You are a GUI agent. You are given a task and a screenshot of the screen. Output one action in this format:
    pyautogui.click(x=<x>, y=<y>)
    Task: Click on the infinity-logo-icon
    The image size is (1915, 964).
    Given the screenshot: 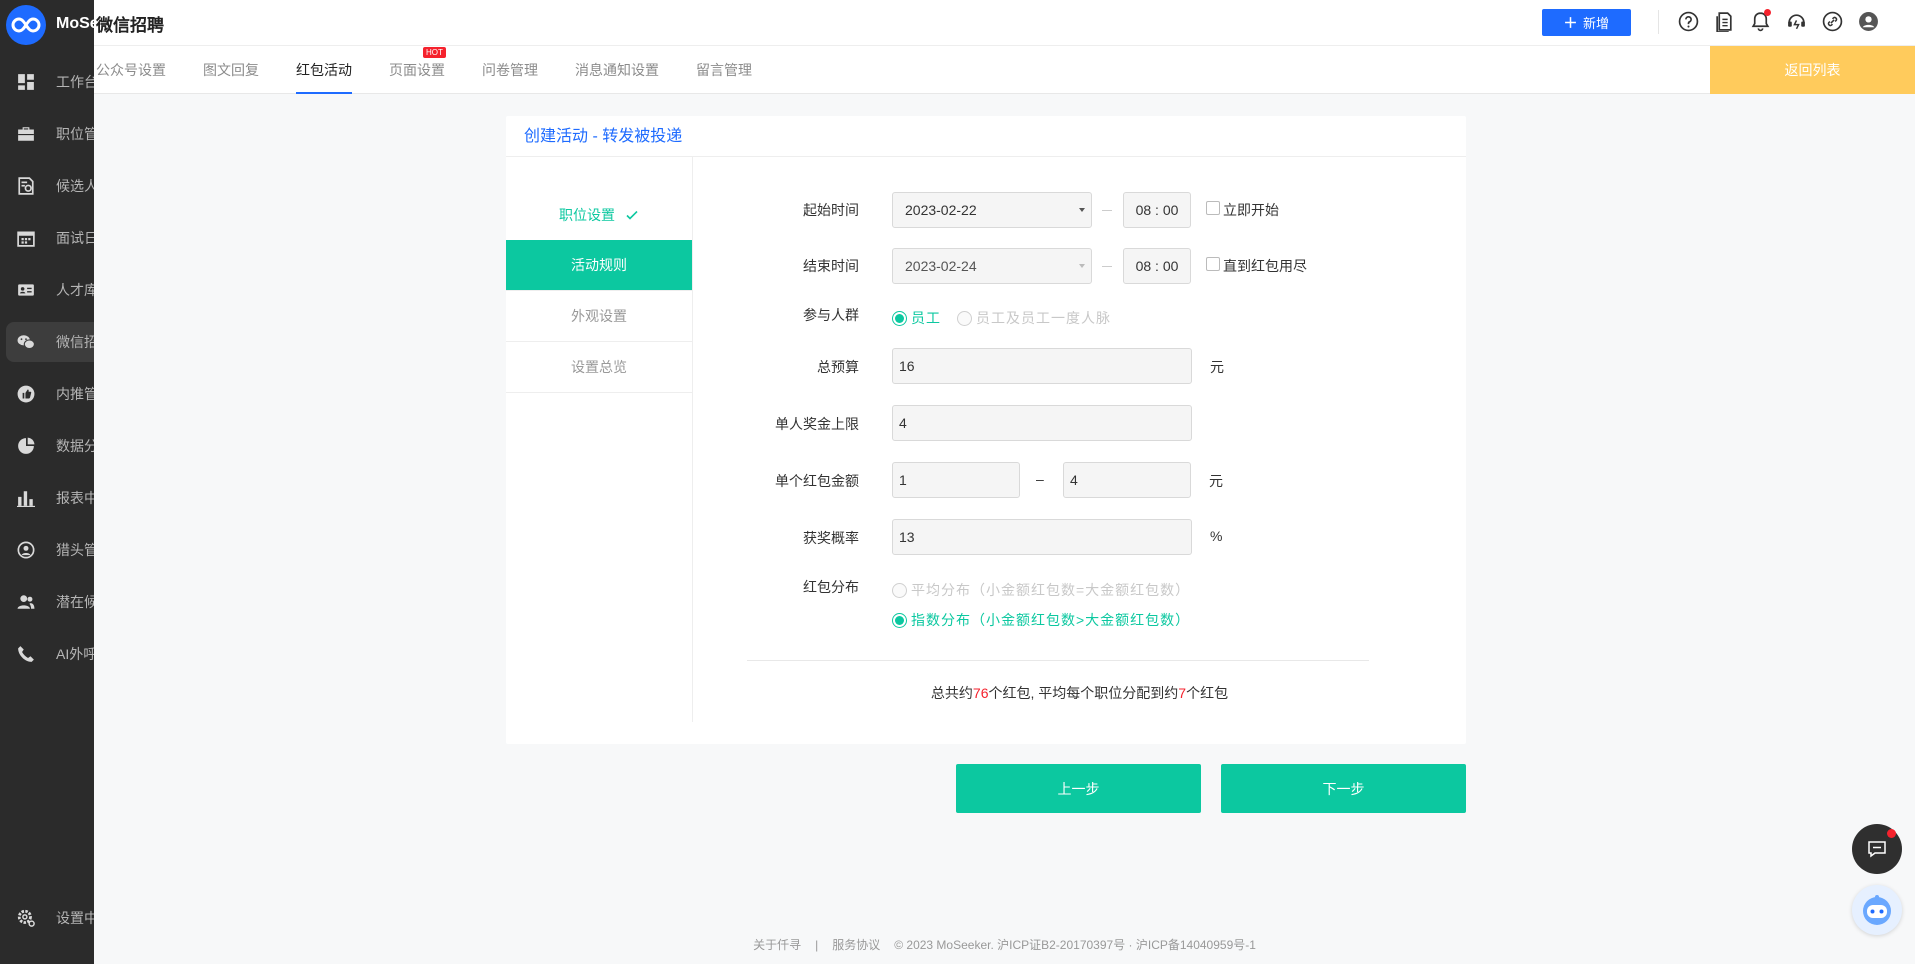 What is the action you would take?
    pyautogui.click(x=26, y=25)
    